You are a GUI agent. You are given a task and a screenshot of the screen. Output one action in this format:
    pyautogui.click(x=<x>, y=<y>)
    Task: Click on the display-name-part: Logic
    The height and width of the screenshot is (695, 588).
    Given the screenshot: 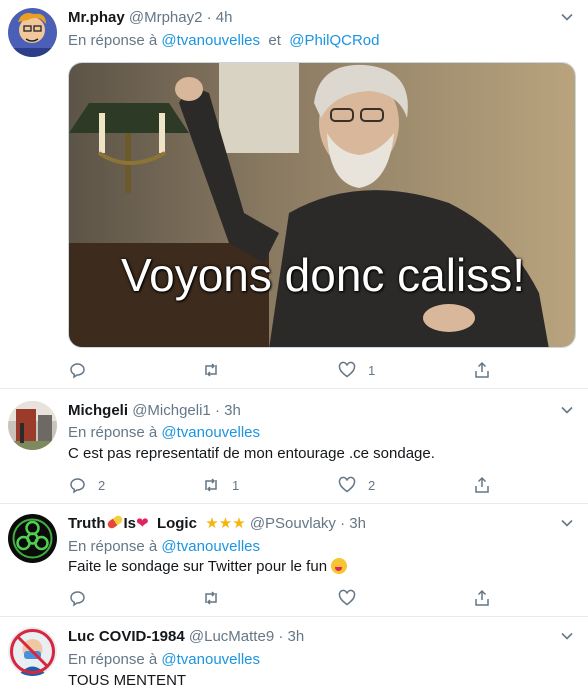 What is the action you would take?
    pyautogui.click(x=176, y=523)
    